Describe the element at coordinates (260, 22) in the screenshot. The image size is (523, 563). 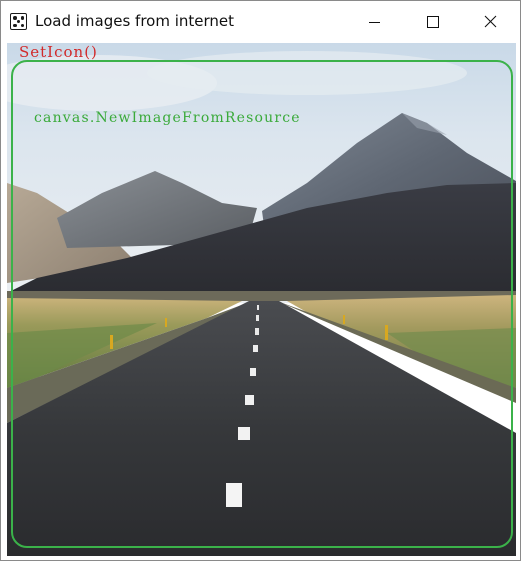
I see `title-bar: Load images from internet` at that location.